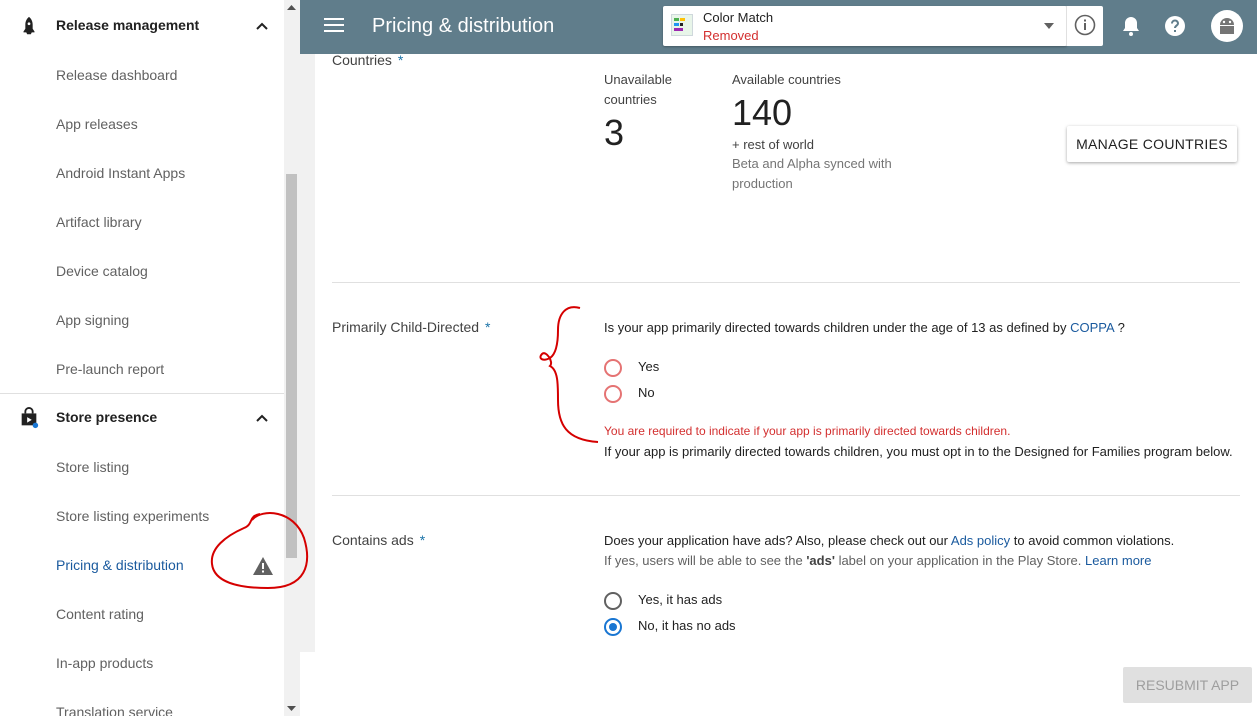 The image size is (1257, 716). I want to click on learn-more-link: Learn more, so click(1118, 560).